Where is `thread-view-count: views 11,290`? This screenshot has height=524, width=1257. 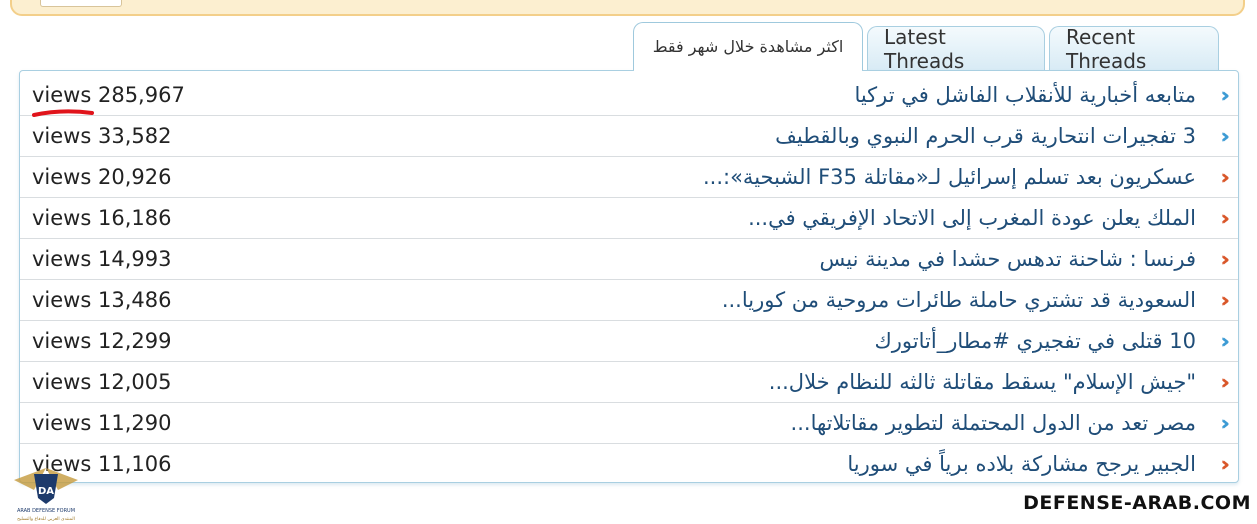 thread-view-count: views 11,290 is located at coordinates (102, 423).